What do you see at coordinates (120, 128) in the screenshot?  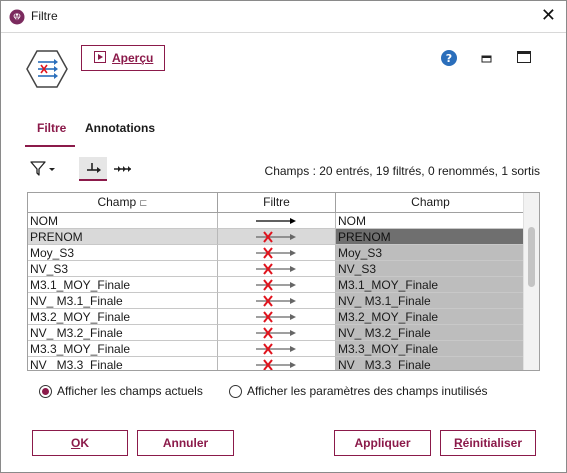 I see `tab-annotations: Annotations` at bounding box center [120, 128].